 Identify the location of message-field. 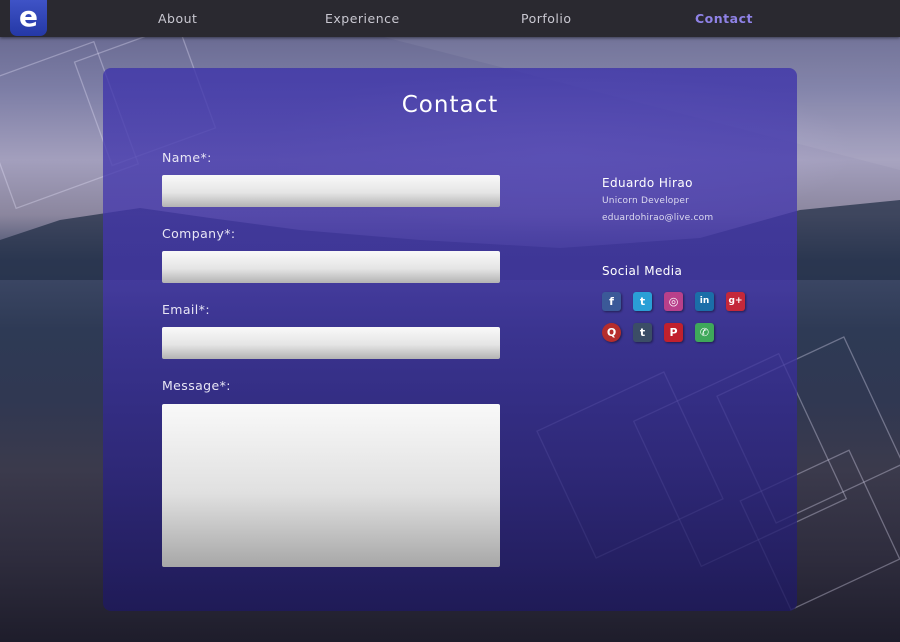
(331, 485).